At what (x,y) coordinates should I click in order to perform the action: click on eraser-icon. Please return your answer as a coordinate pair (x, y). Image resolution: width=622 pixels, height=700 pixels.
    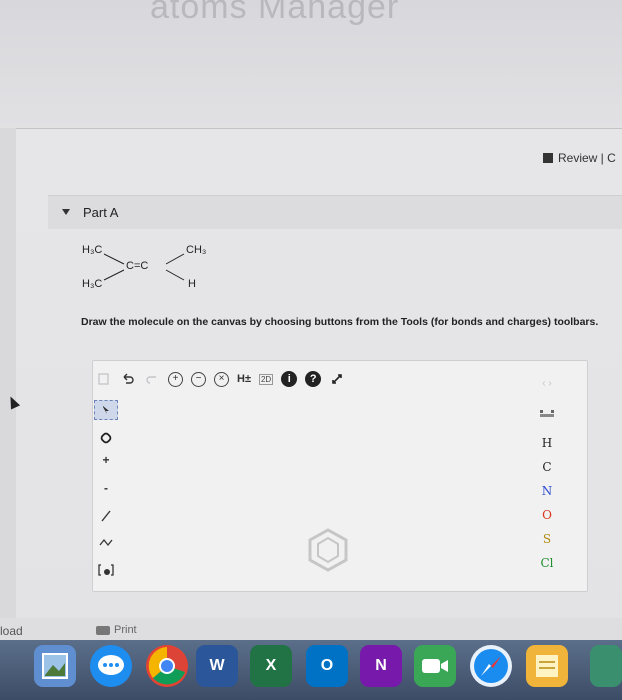
    Looking at the image, I should click on (106, 438).